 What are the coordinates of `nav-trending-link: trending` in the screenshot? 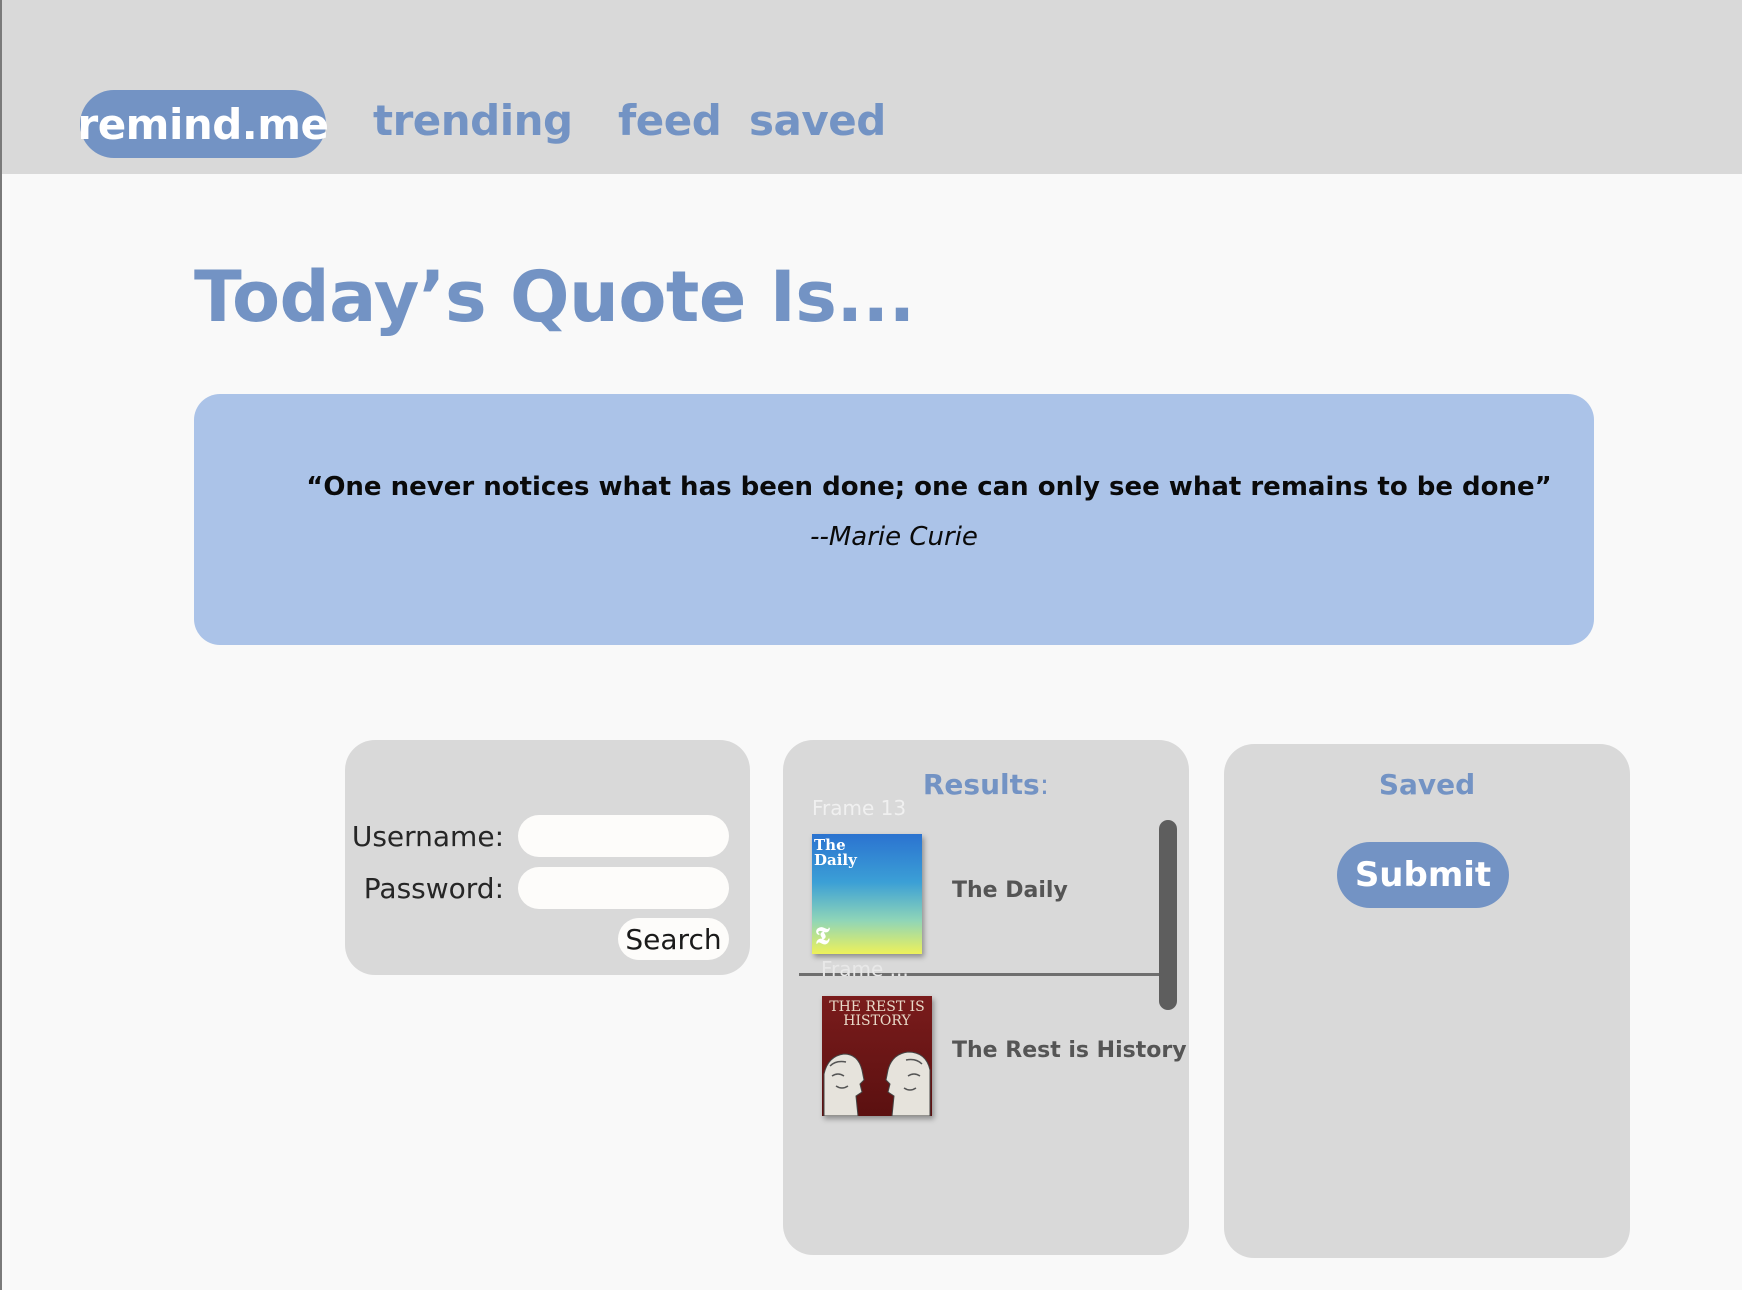 It's located at (473, 120).